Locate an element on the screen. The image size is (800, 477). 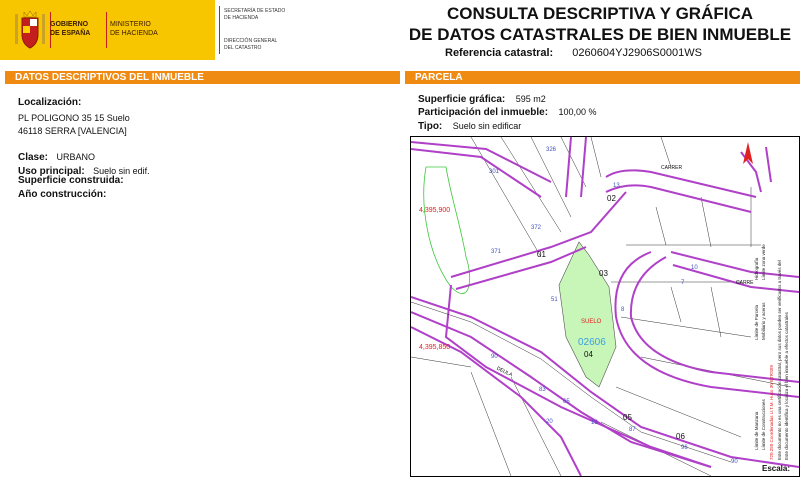
directorate-name: DIRECCIÓN GENERAL DEL CATASTRO is located at coordinates (250, 45).